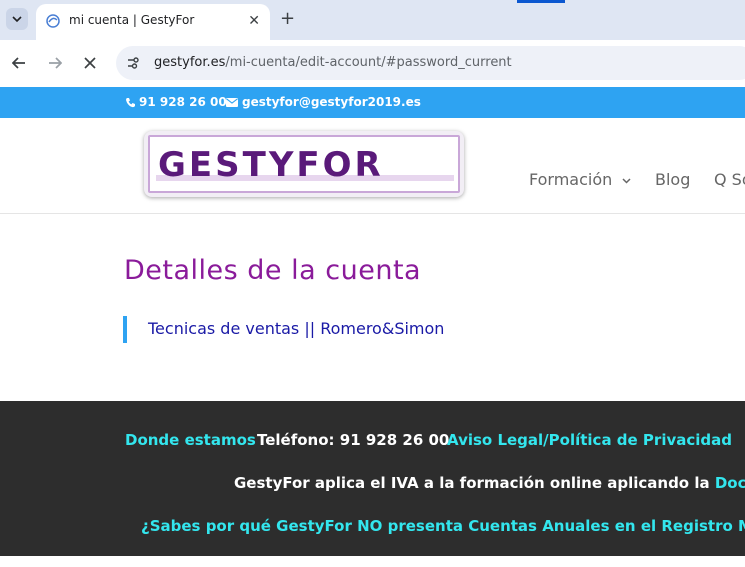 The height and width of the screenshot is (567, 745). What do you see at coordinates (730, 483) in the screenshot?
I see `footer-iva-link: Doctrina` at bounding box center [730, 483].